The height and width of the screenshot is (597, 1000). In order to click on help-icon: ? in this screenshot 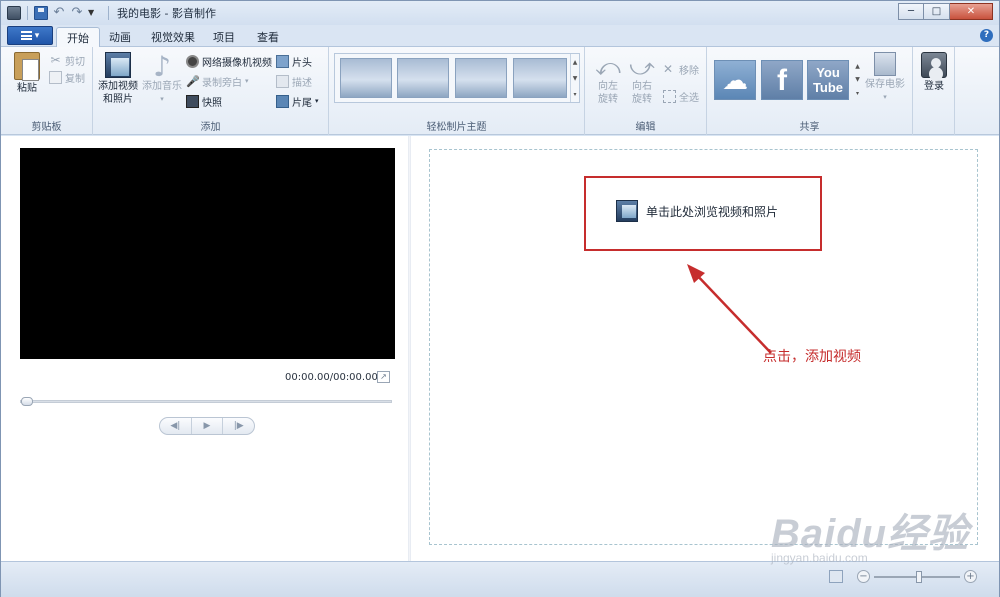, I will do `click(986, 35)`.